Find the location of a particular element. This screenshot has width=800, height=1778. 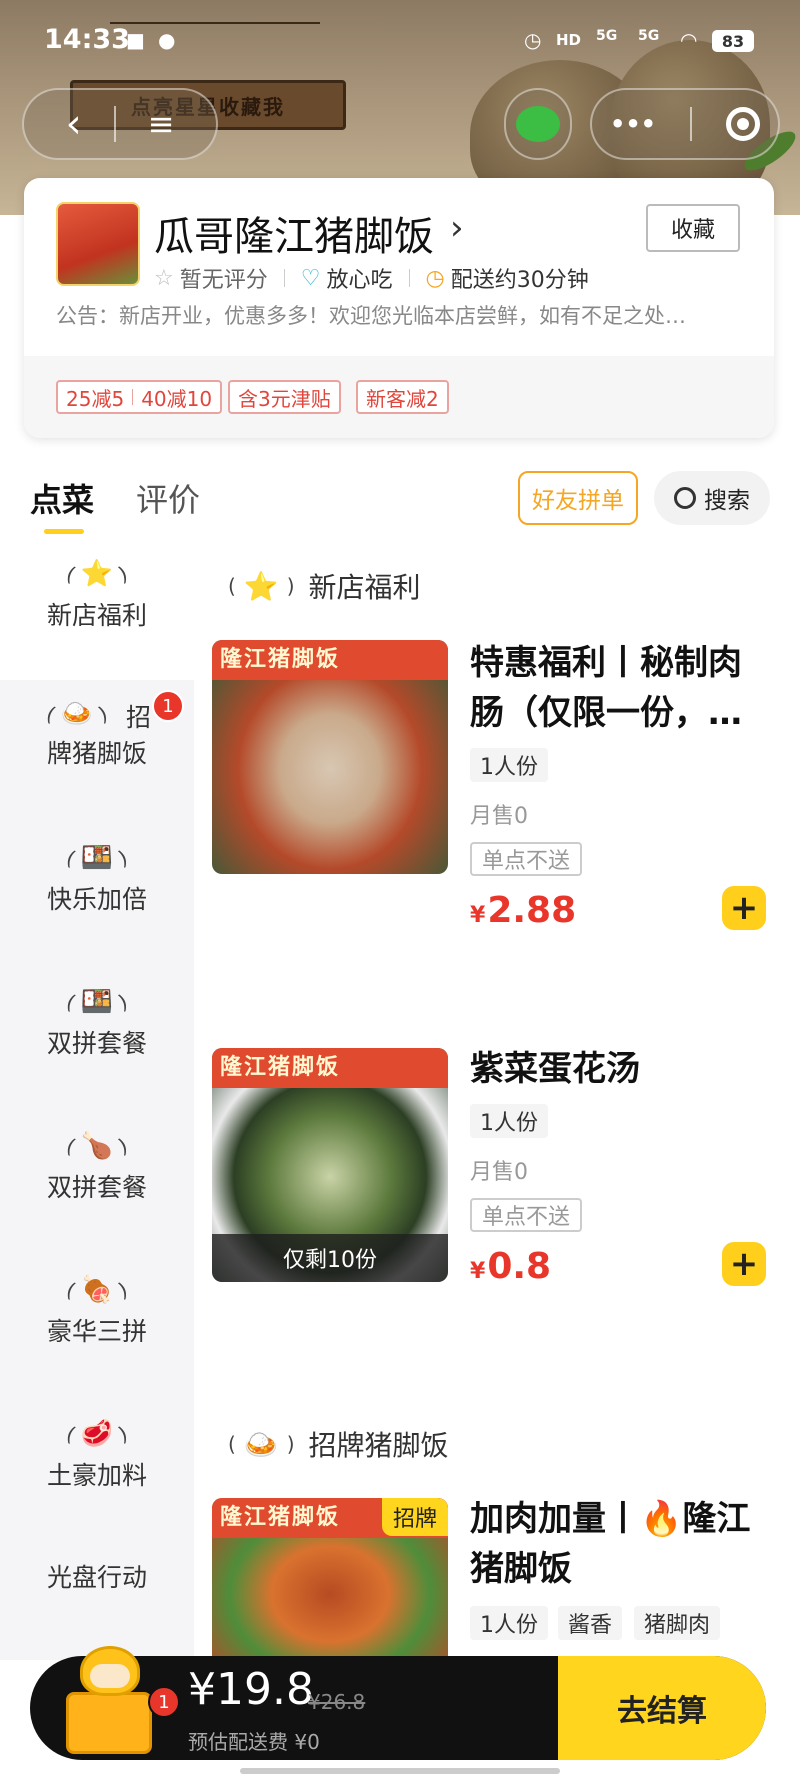

tab-order: 点菜 is located at coordinates (62, 498).